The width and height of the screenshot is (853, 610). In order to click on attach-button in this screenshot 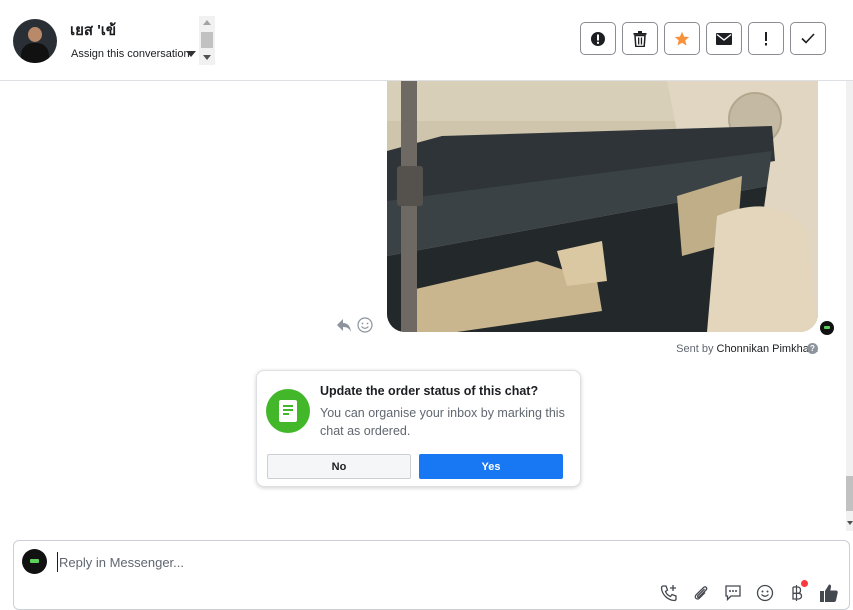, I will do `click(701, 593)`.